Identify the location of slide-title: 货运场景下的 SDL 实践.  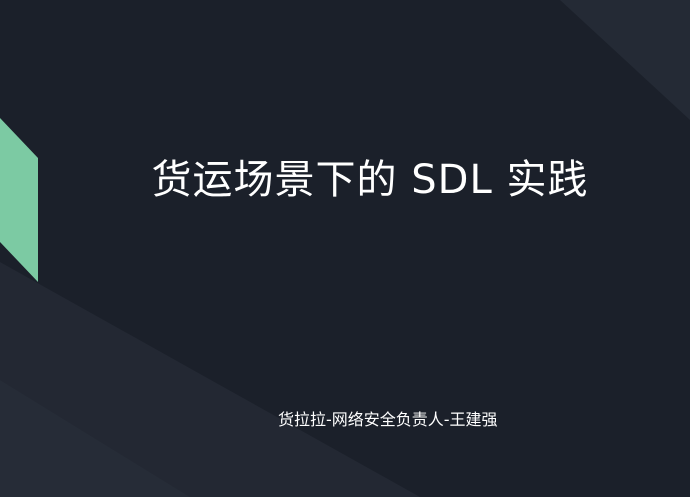
(370, 180).